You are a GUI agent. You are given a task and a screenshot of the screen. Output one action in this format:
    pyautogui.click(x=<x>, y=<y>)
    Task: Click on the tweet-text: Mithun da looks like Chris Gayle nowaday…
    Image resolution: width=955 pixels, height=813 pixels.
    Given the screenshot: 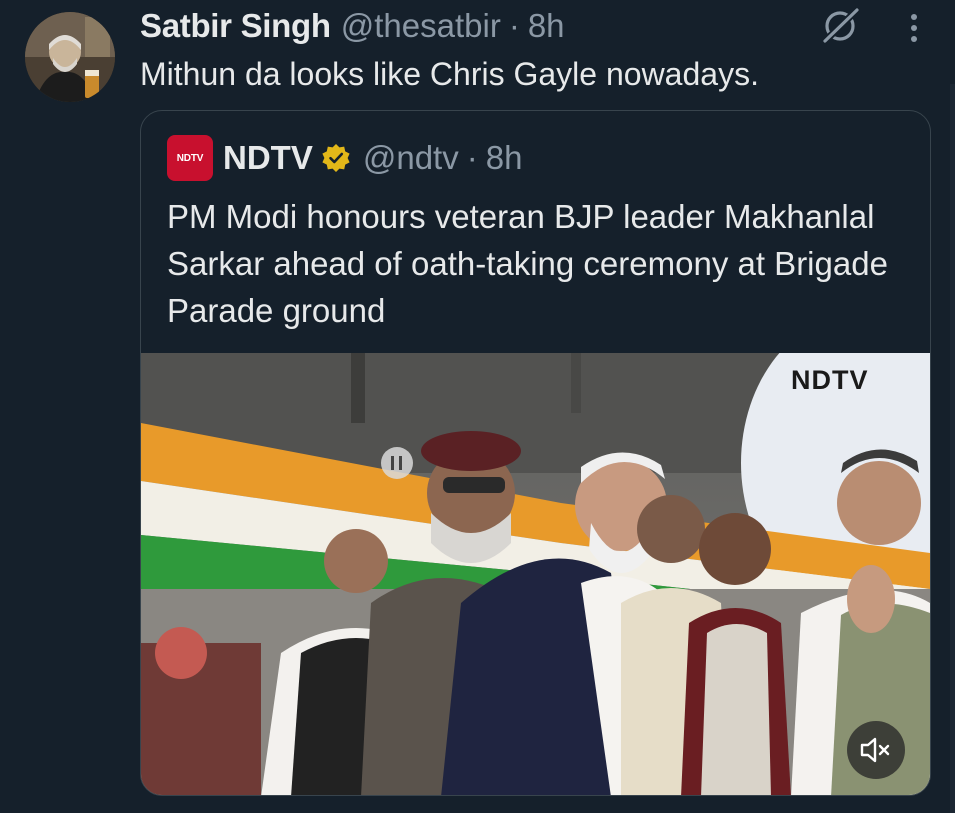 What is the action you would take?
    pyautogui.click(x=449, y=74)
    